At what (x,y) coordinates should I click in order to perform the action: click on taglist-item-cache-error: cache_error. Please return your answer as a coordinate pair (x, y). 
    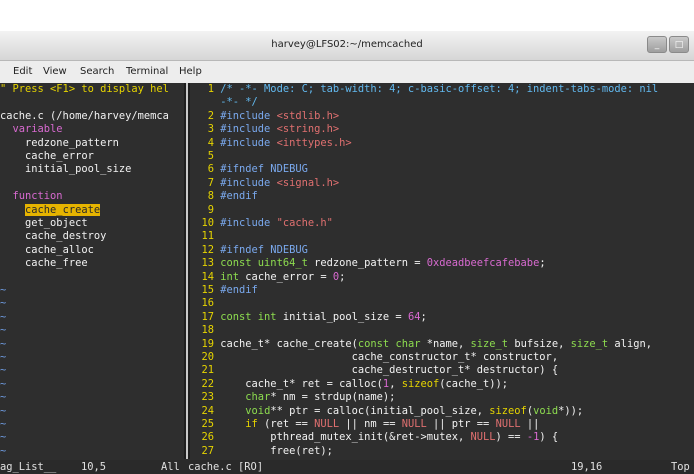
    Looking at the image, I should click on (92, 156).